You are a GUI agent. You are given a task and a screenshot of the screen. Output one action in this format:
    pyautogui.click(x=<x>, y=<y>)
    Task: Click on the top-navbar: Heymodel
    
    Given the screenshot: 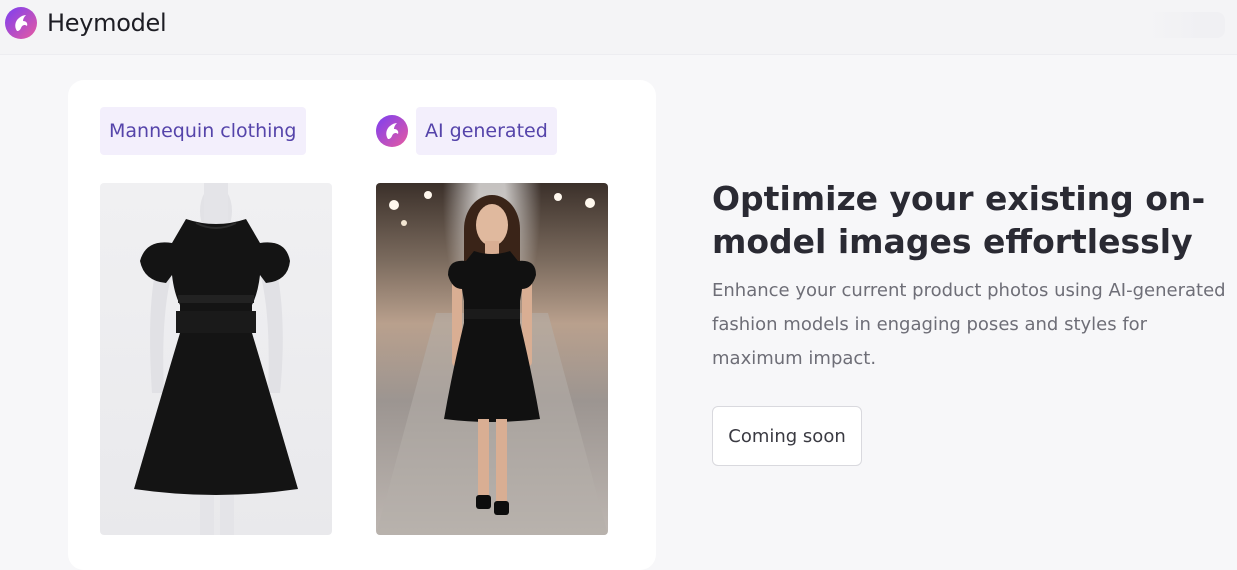 What is the action you would take?
    pyautogui.click(x=618, y=27)
    